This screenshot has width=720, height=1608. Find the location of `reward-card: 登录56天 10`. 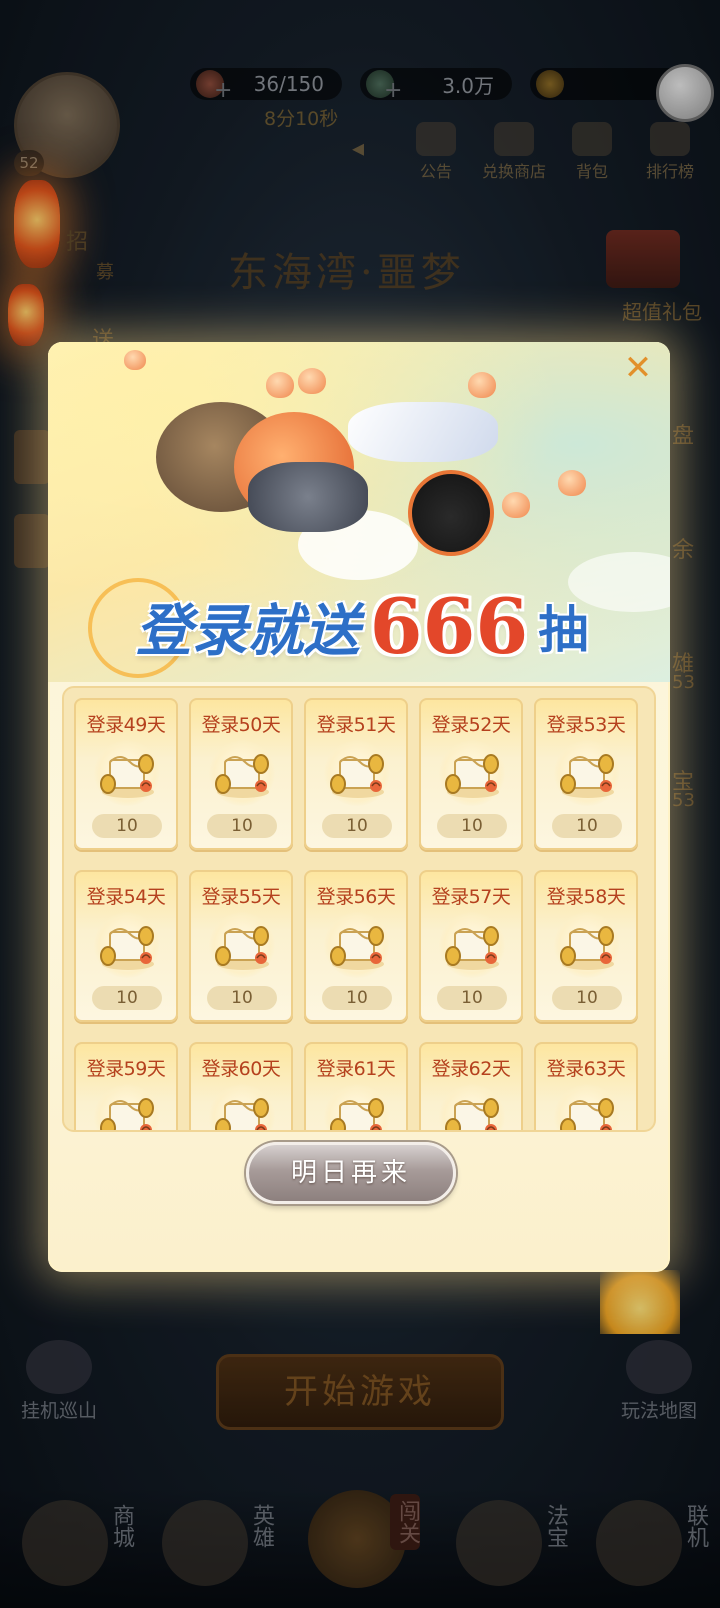

reward-card: 登录56天 10 is located at coordinates (356, 946).